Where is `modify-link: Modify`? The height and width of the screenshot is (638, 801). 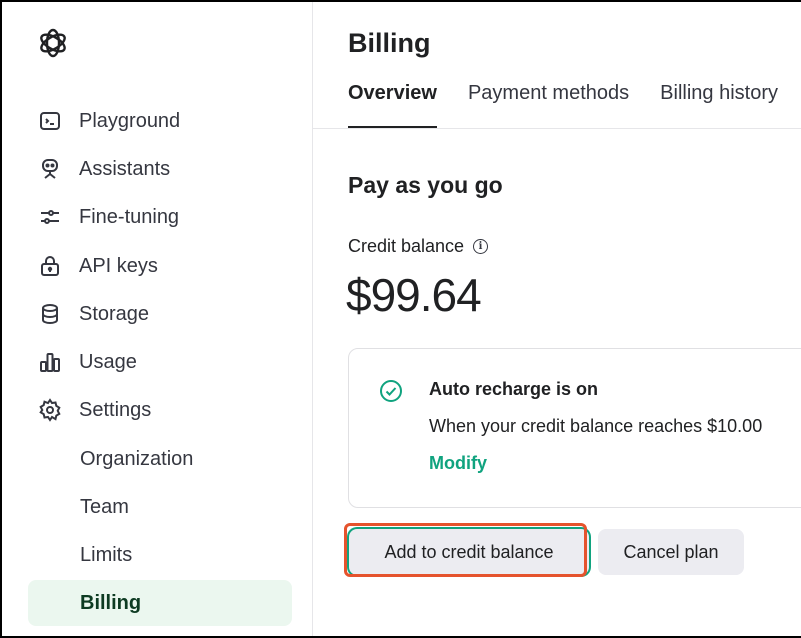
modify-link: Modify is located at coordinates (458, 463).